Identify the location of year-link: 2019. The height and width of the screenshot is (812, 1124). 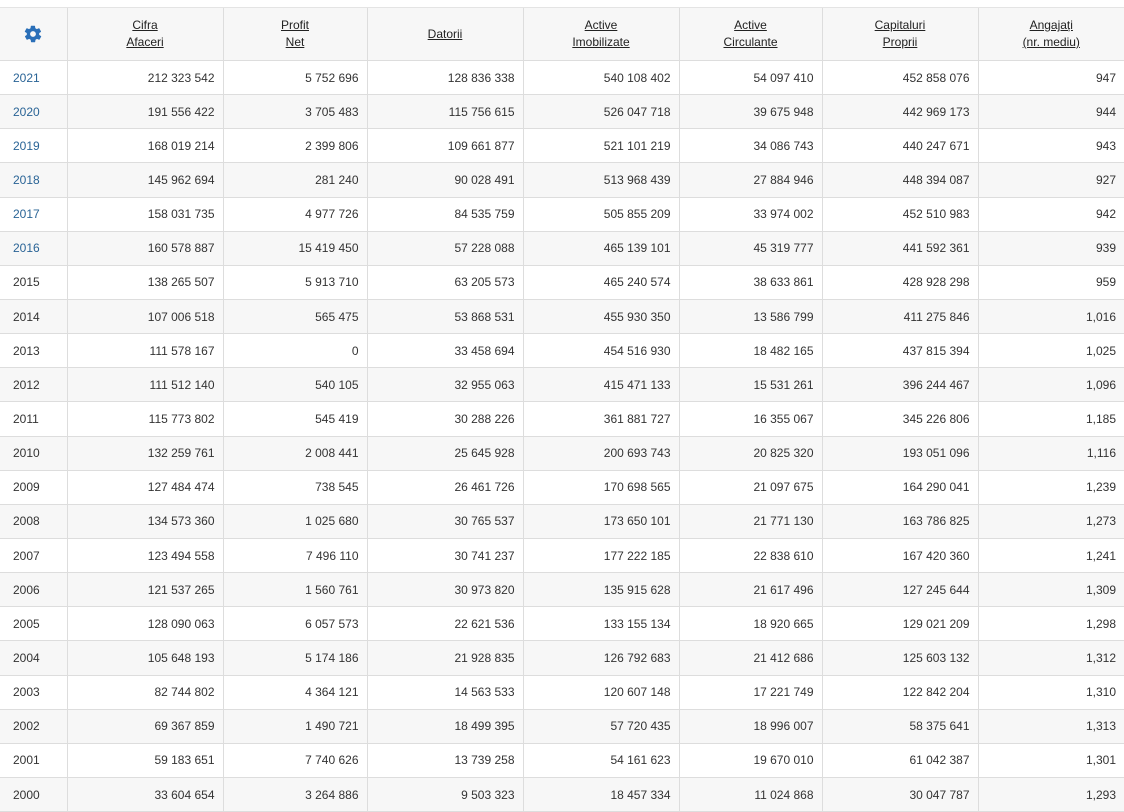
(26, 146).